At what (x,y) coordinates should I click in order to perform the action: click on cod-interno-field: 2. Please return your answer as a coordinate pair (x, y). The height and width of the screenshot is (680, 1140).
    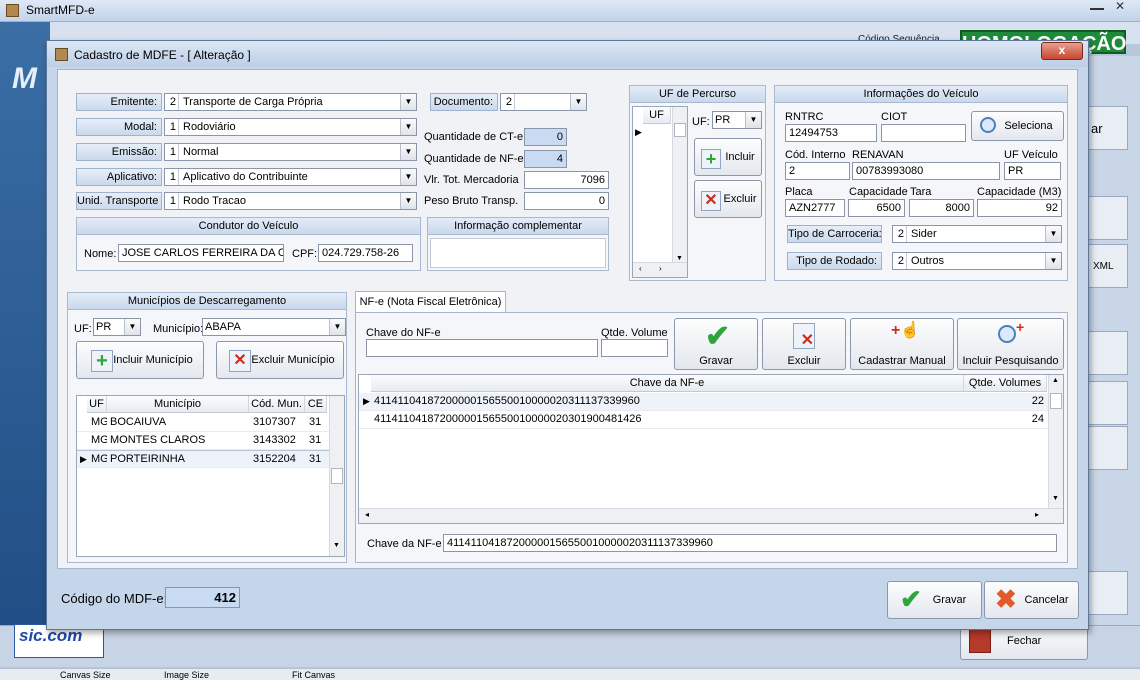
    Looking at the image, I should click on (817, 171).